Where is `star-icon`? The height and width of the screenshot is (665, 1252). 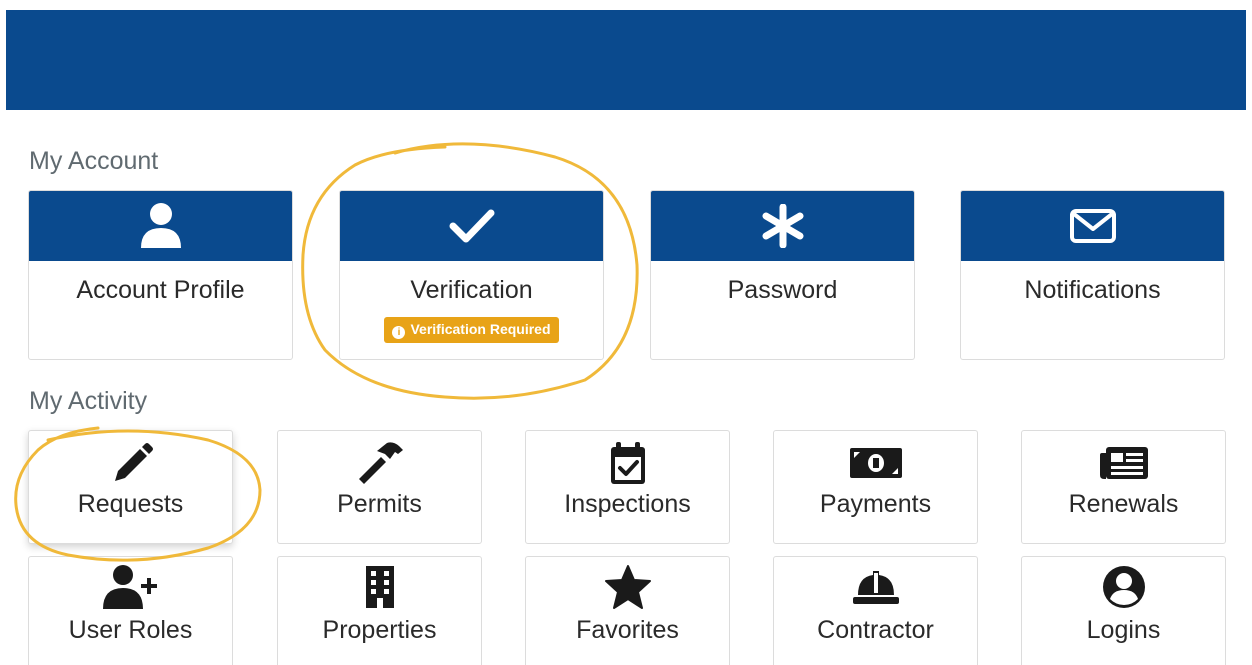
star-icon is located at coordinates (627, 587).